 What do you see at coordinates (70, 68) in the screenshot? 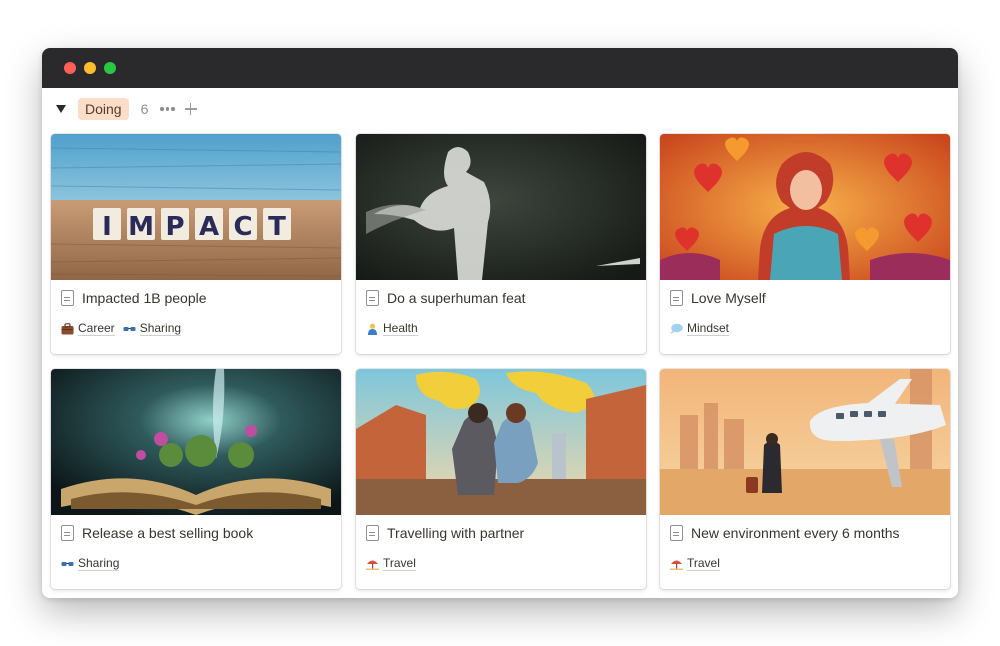
I see `close-window-button` at bounding box center [70, 68].